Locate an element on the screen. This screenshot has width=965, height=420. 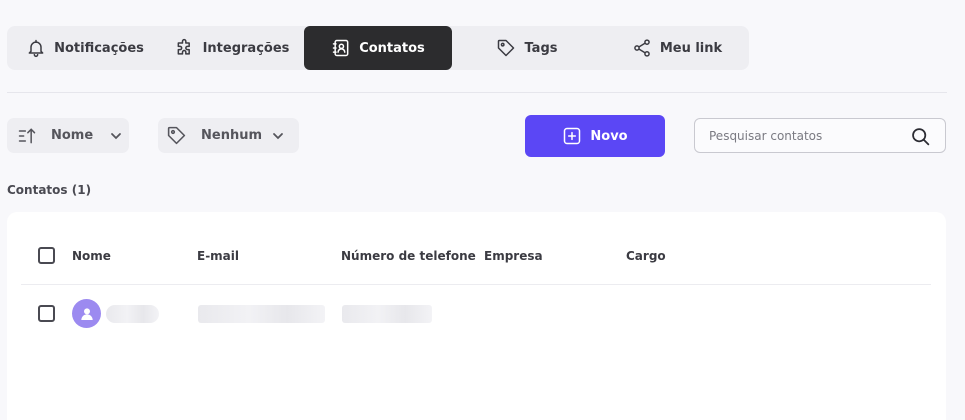
search-box is located at coordinates (820, 135).